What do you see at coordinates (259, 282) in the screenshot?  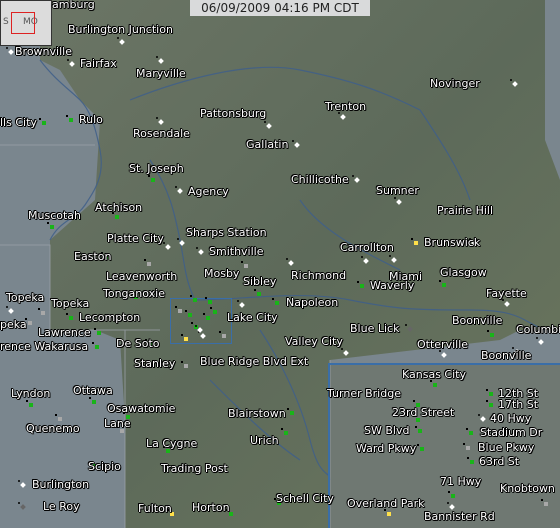 I see `sibley-station-label: Sibley` at bounding box center [259, 282].